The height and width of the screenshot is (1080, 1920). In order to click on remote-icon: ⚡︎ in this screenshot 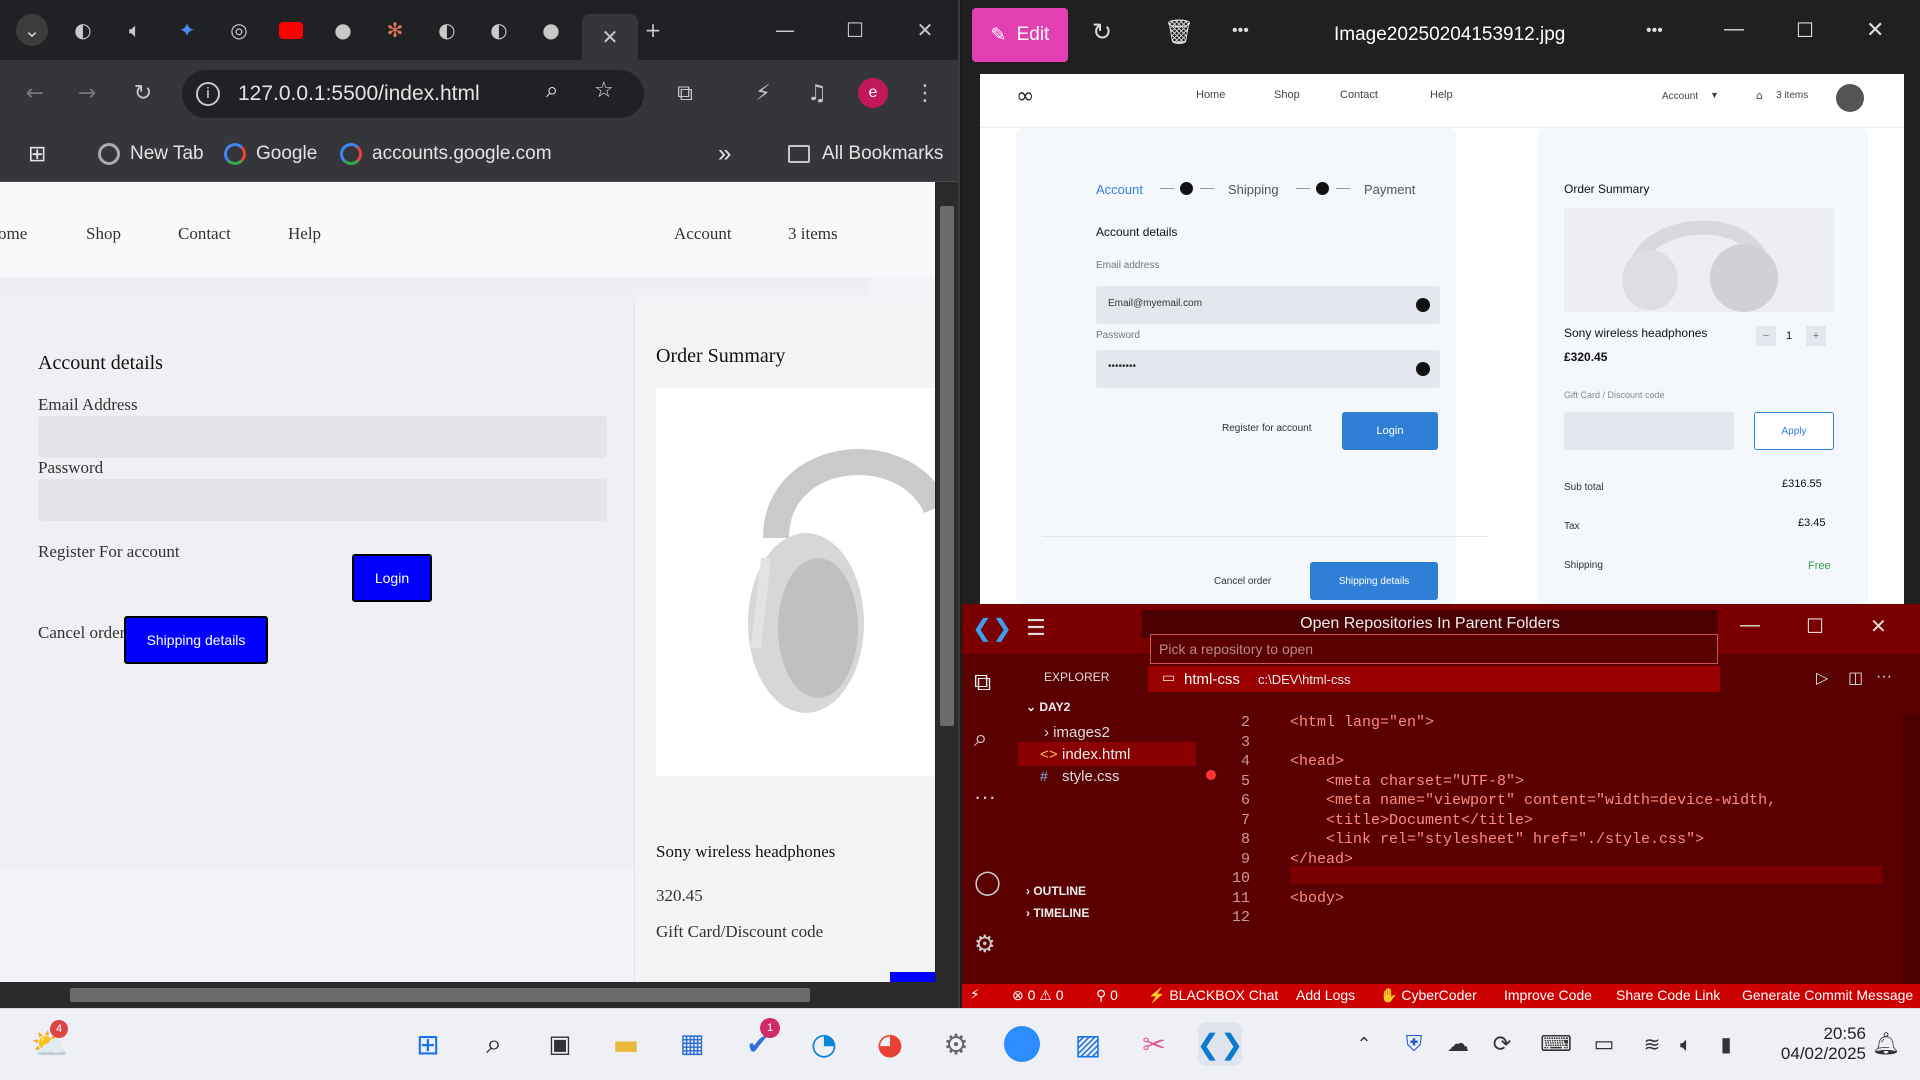, I will do `click(975, 995)`.